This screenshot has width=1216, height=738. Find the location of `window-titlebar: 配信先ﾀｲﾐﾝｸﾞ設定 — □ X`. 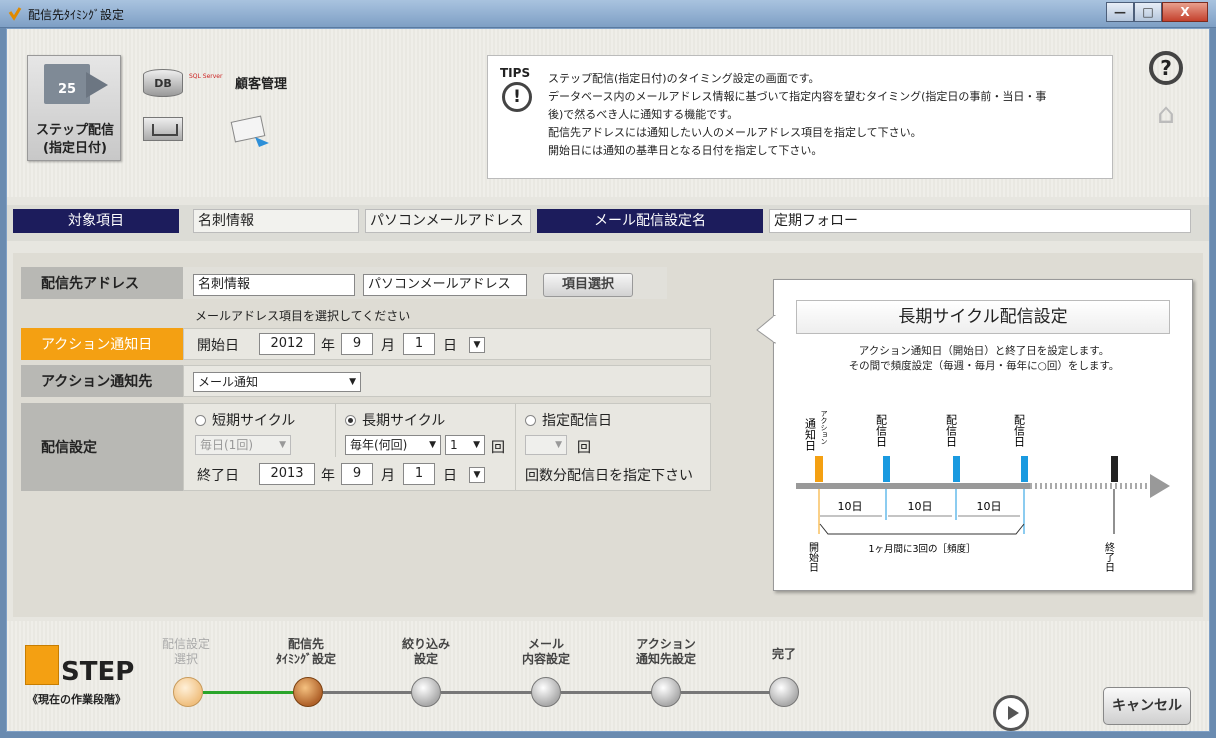

window-titlebar: 配信先ﾀｲﾐﾝｸﾞ設定 — □ X is located at coordinates (608, 14).